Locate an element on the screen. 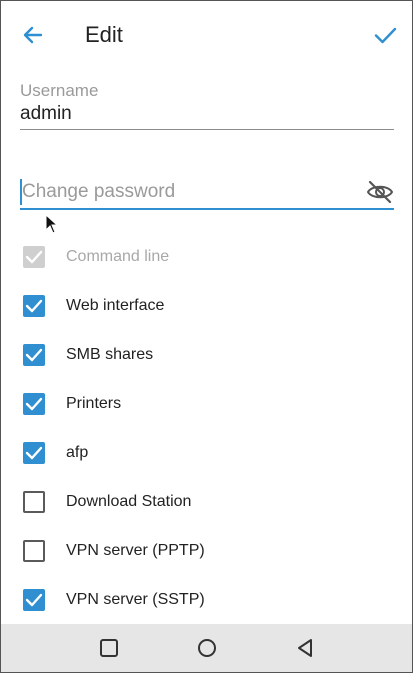 This screenshot has width=413, height=673. password-underline is located at coordinates (207, 209).